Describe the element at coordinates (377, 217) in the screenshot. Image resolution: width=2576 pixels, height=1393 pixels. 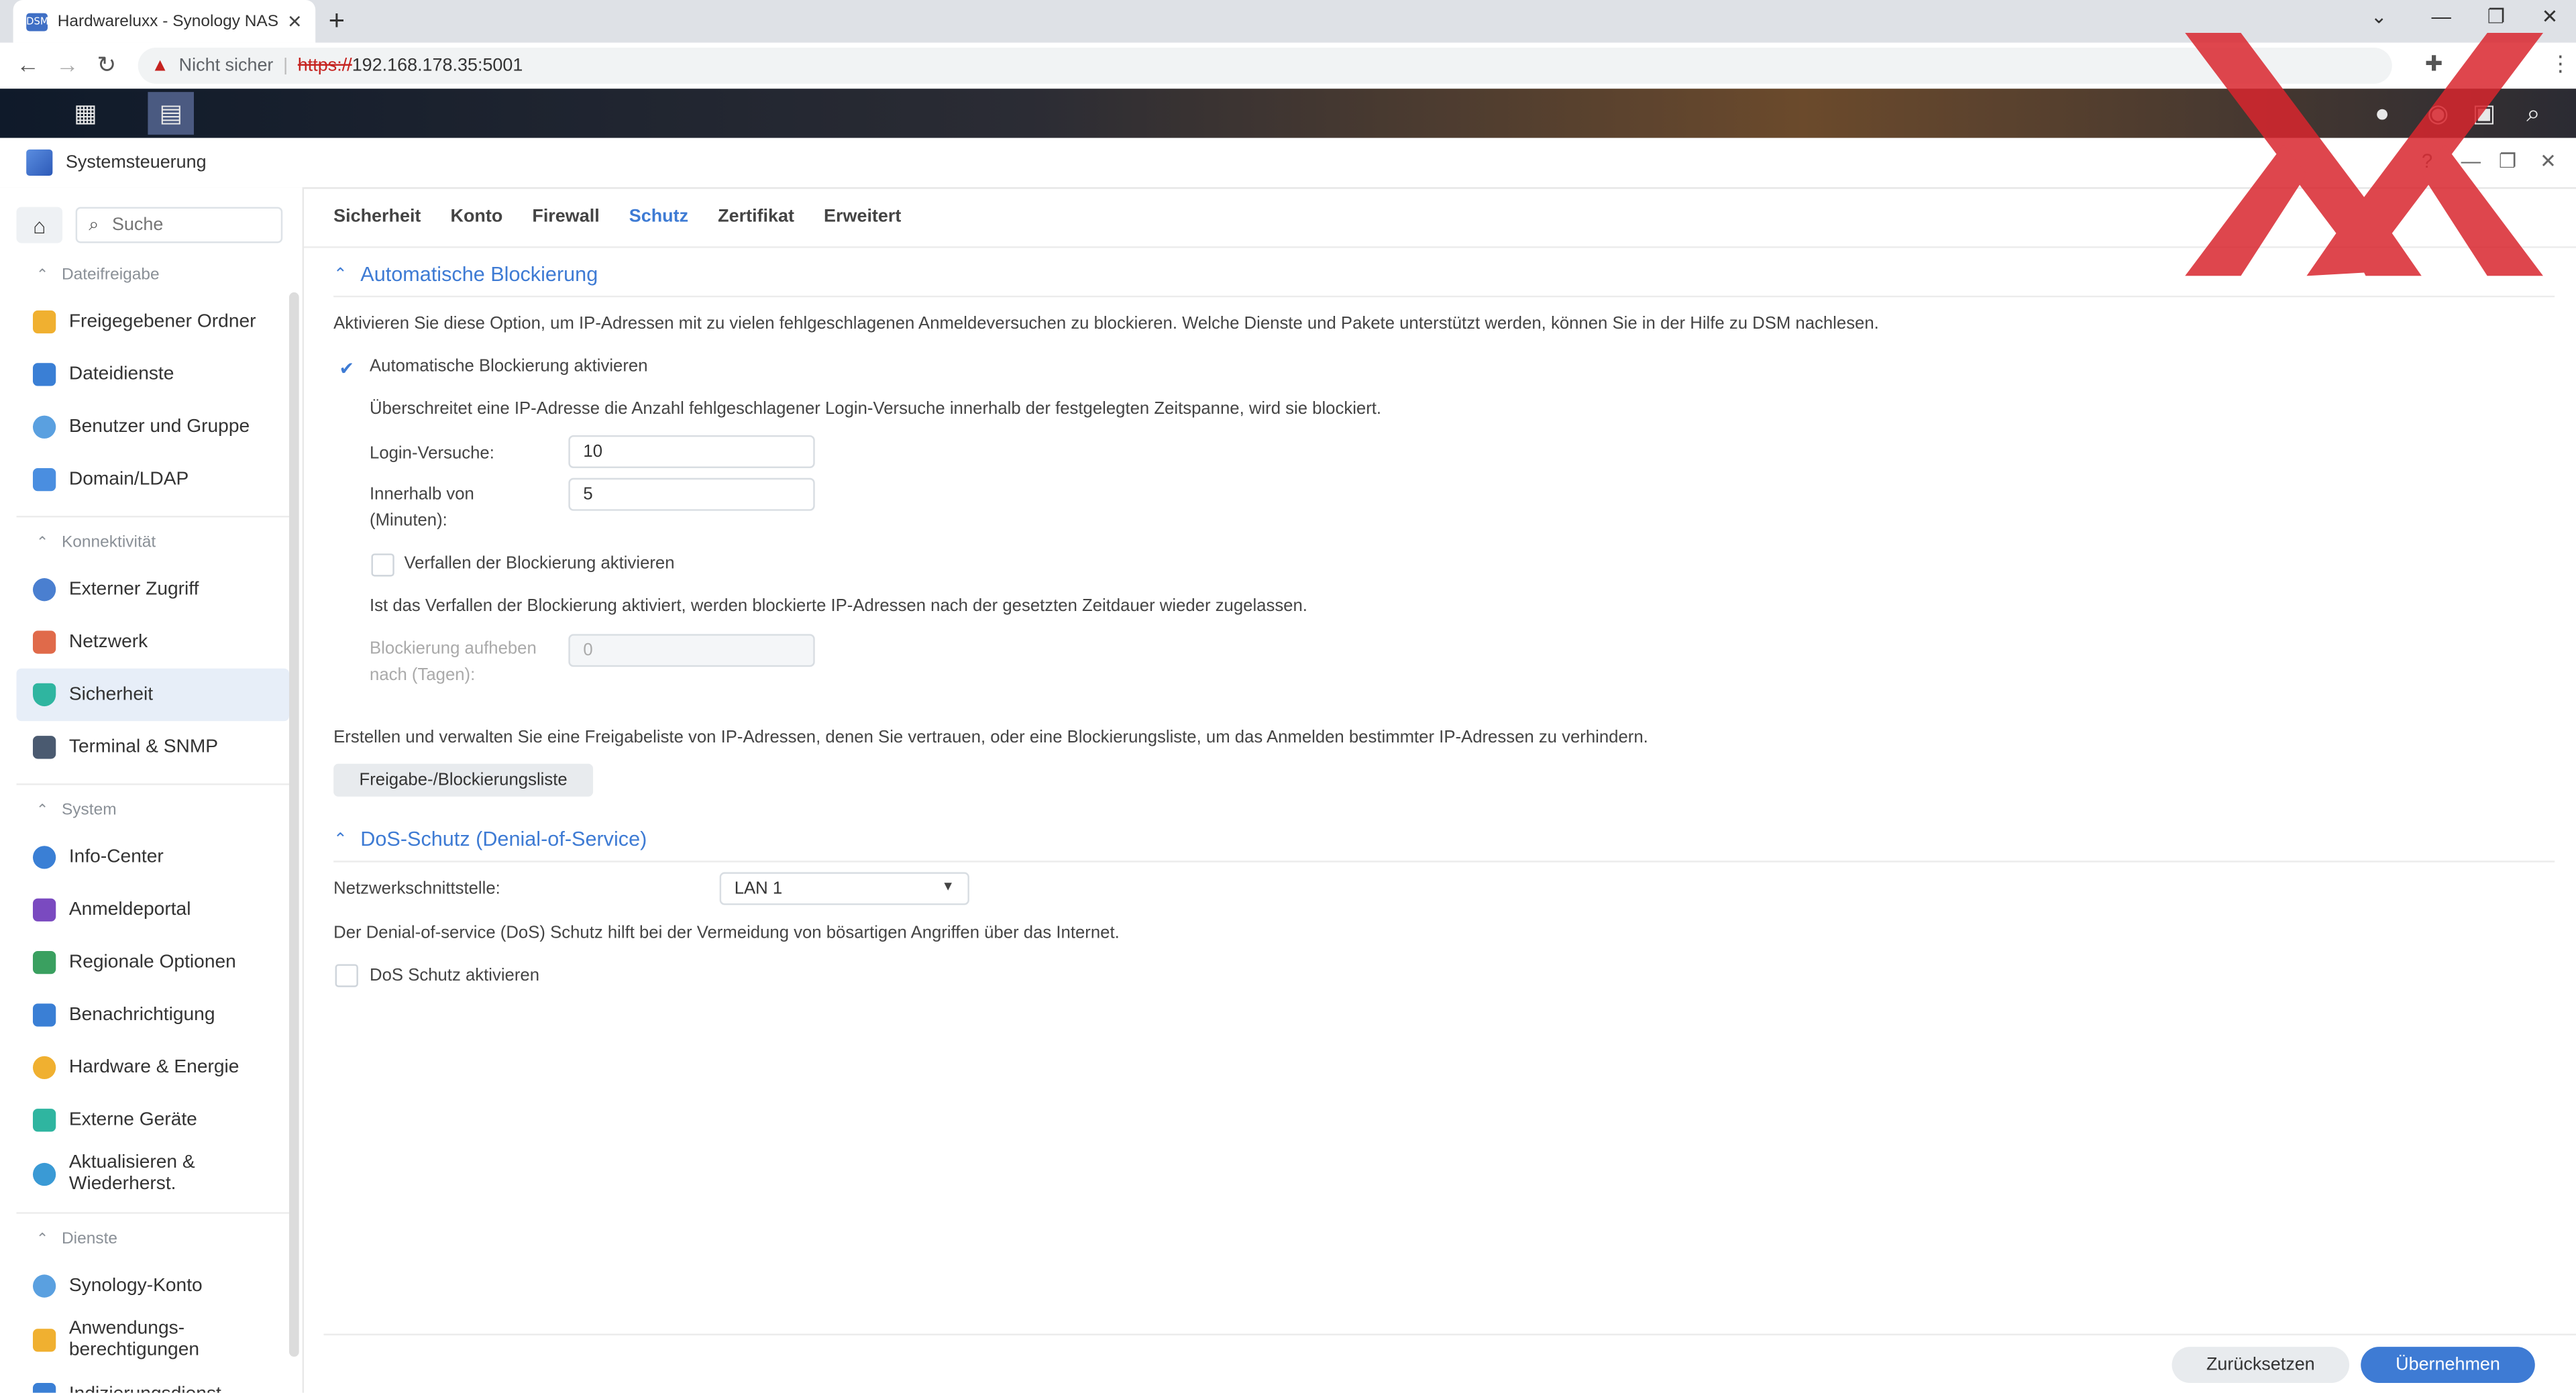
I see `tab-sicherheit: Sicherheit` at that location.